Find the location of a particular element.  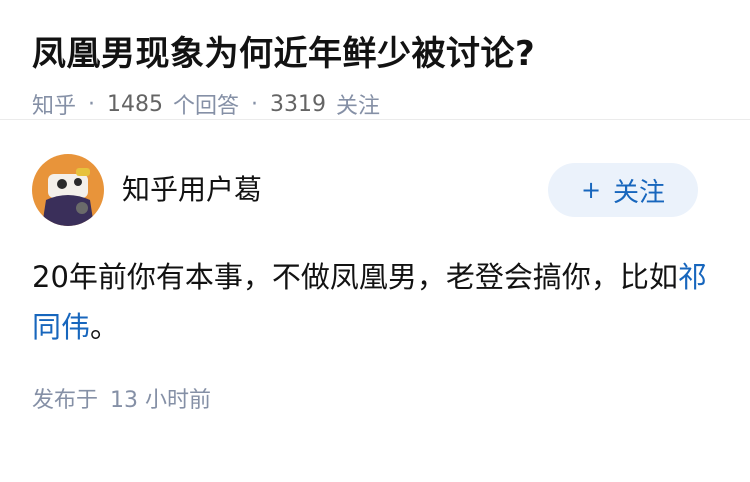

plus-icon: + is located at coordinates (591, 190).